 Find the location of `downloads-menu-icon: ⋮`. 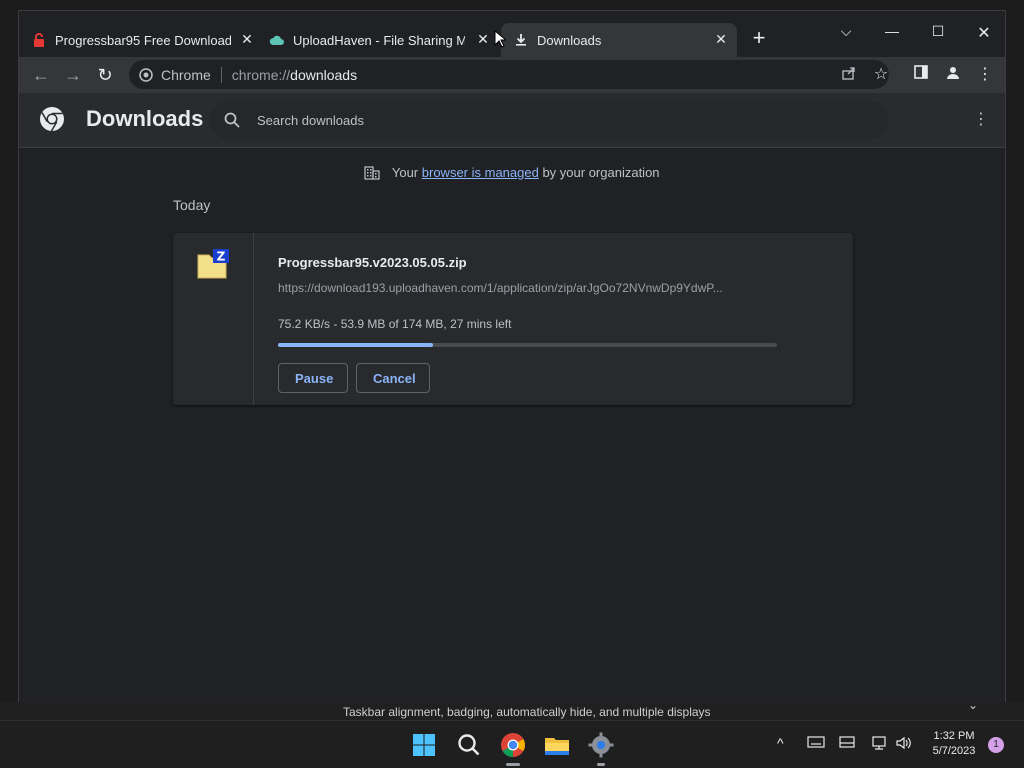

downloads-menu-icon: ⋮ is located at coordinates (981, 120).